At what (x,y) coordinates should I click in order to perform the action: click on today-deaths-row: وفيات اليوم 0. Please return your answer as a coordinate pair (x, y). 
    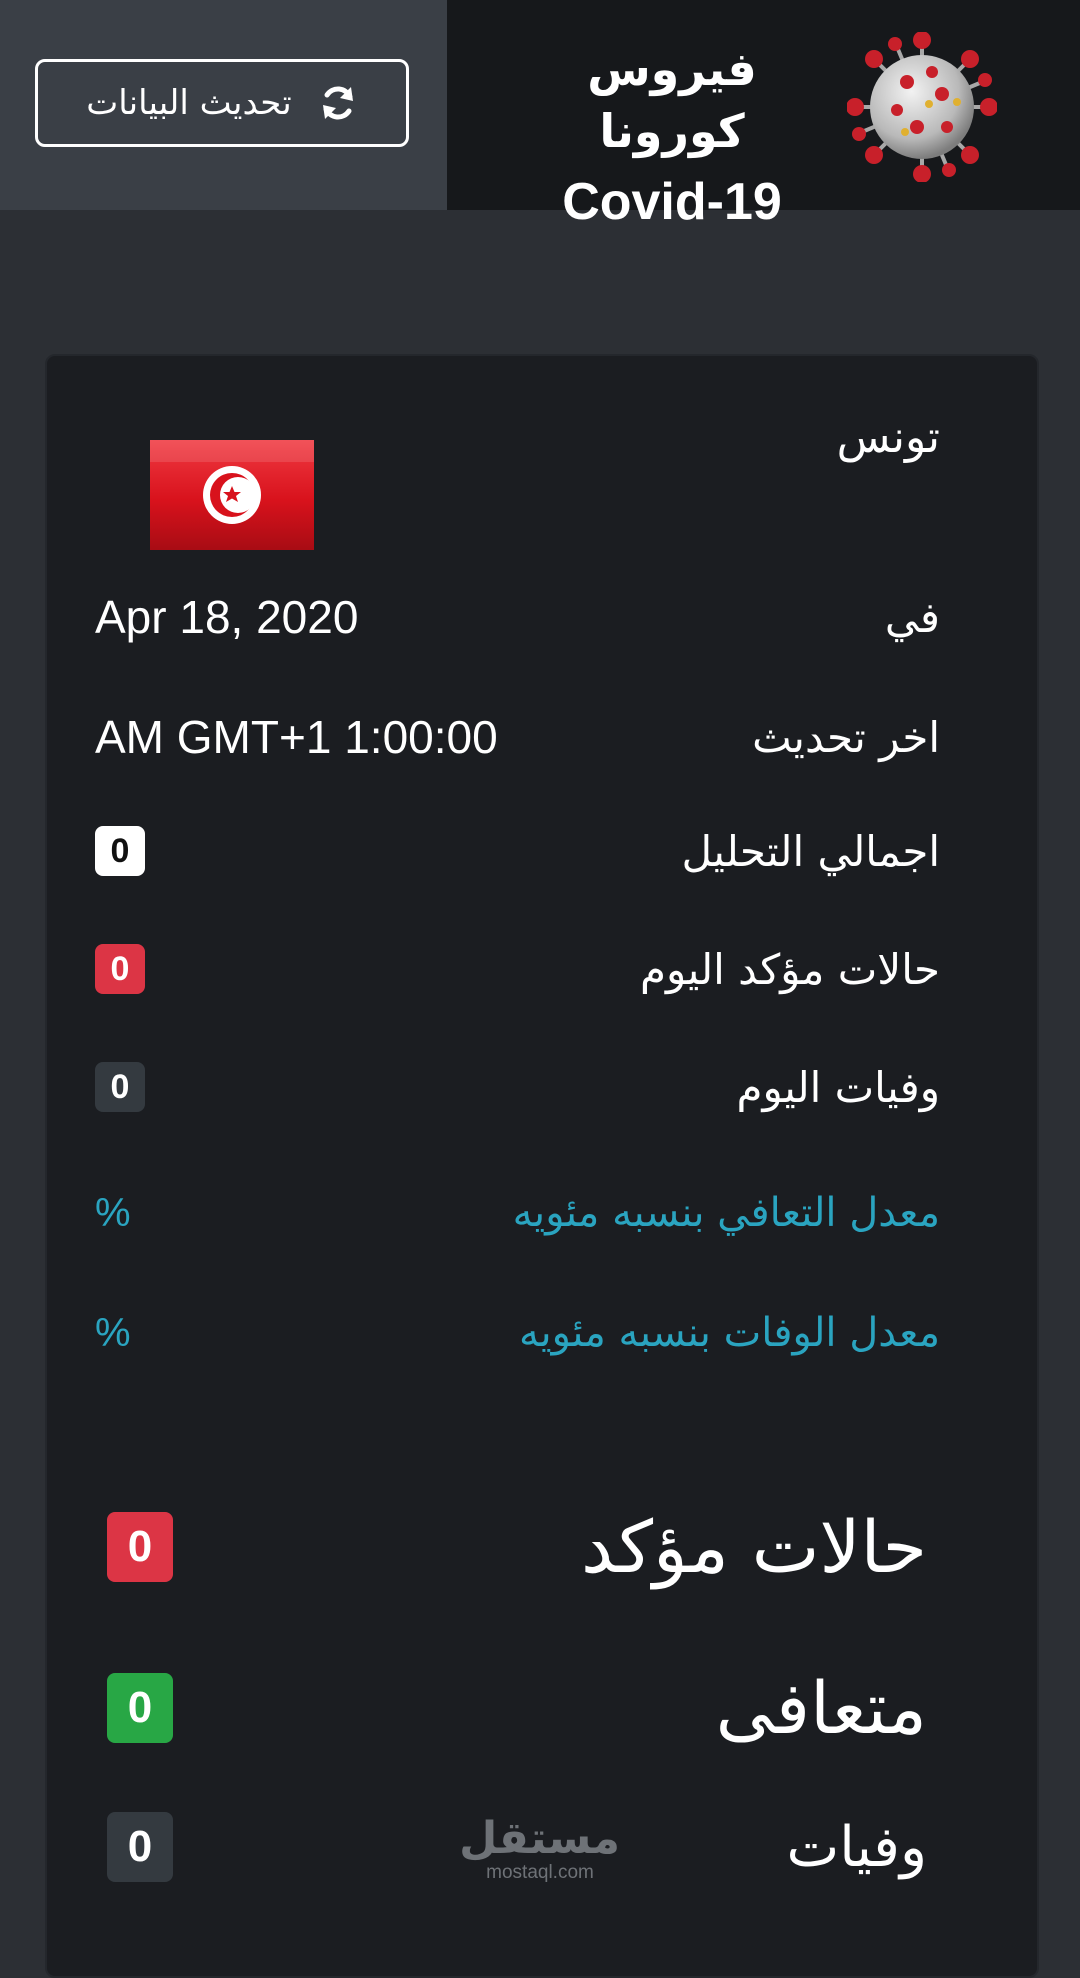
    Looking at the image, I should click on (517, 1087).